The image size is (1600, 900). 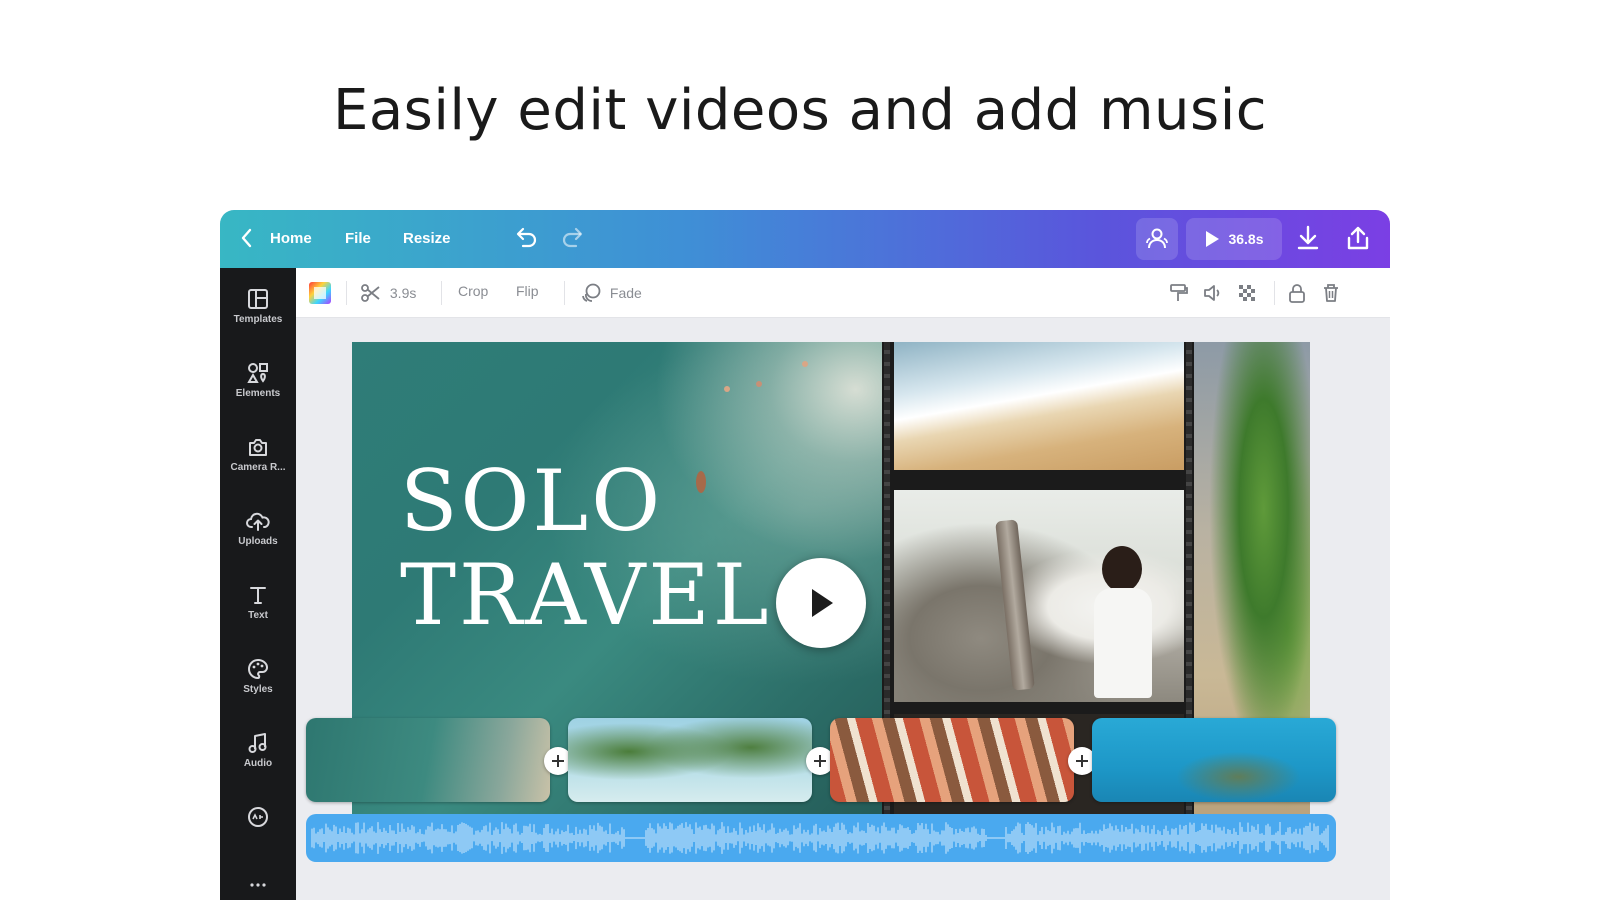 I want to click on fade-button: Fade, so click(x=611, y=293).